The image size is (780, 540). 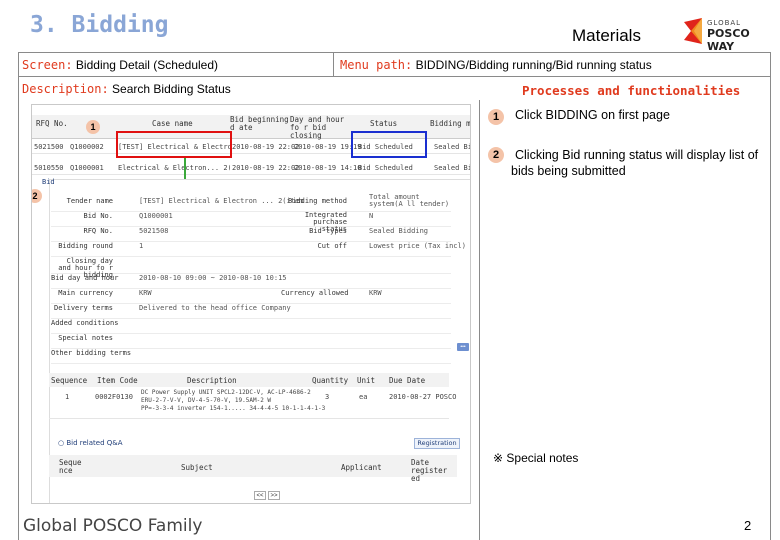 What do you see at coordinates (259, 123) in the screenshot?
I see `grid-header-begin: Bid beginning d ate` at bounding box center [259, 123].